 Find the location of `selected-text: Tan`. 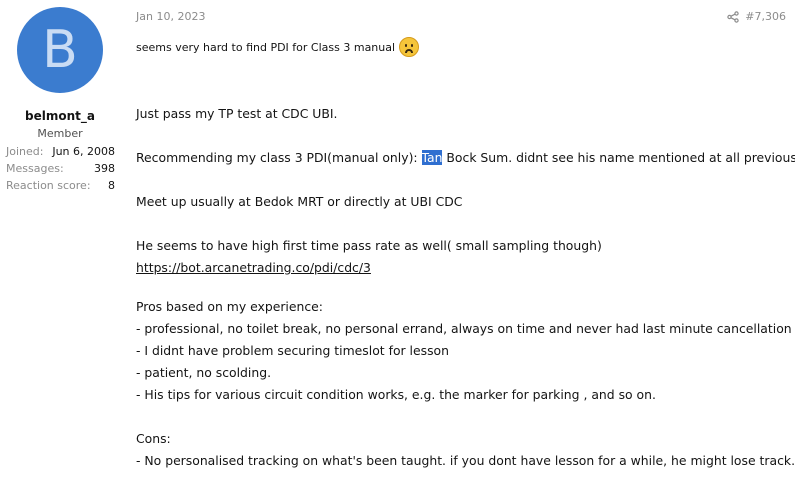

selected-text: Tan is located at coordinates (432, 157).